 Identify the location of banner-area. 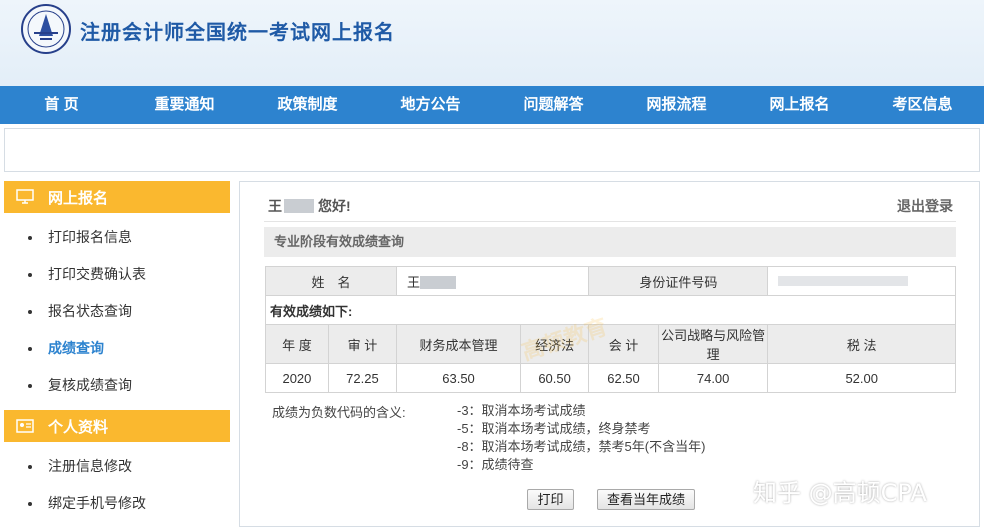
(492, 150).